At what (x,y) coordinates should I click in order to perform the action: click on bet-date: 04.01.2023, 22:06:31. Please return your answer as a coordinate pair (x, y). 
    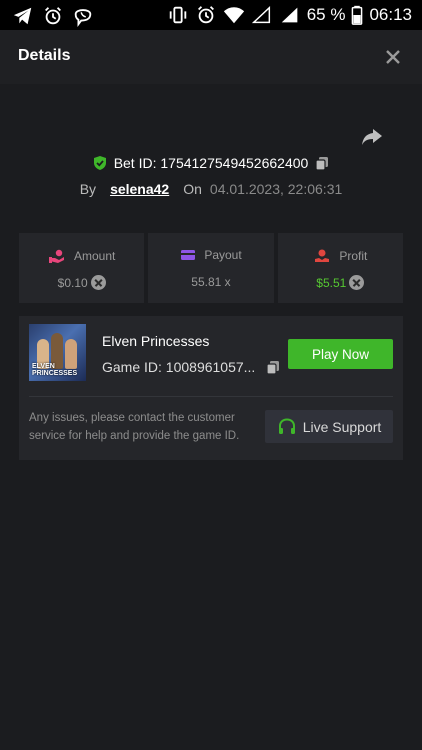
    Looking at the image, I should click on (276, 189).